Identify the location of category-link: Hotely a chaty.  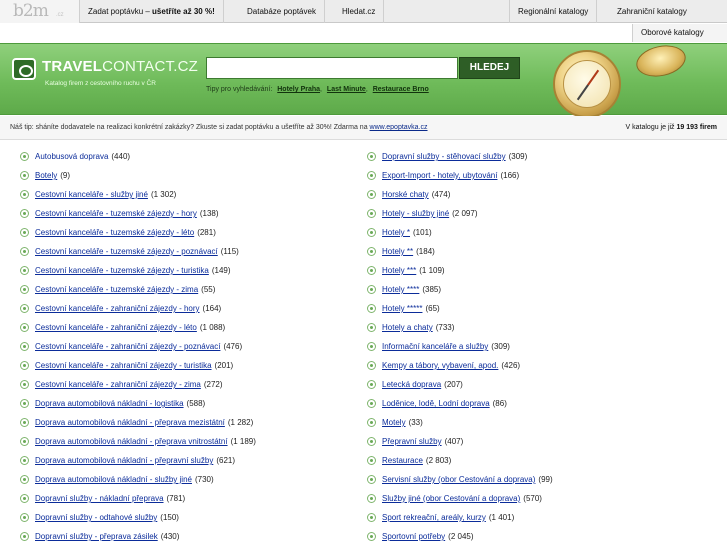
(407, 327).